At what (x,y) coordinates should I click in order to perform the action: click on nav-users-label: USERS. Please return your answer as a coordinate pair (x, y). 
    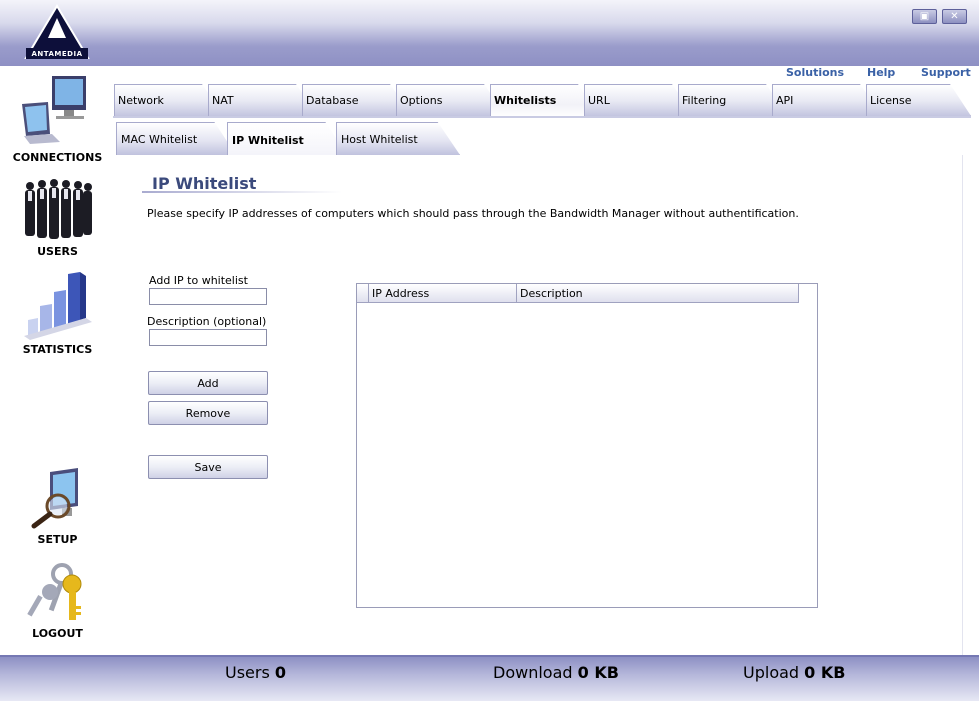
    Looking at the image, I should click on (57, 251).